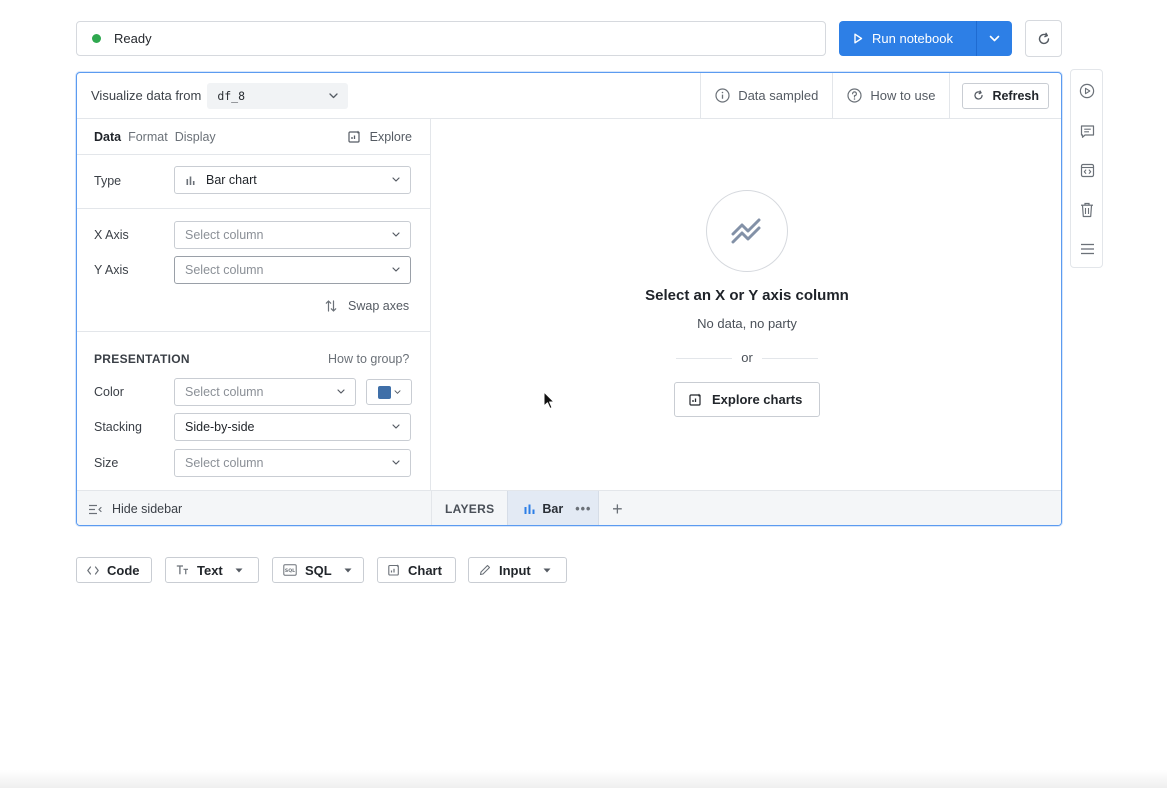 This screenshot has height=788, width=1167. I want to click on empty-state-title: Select an X or Y axis column, so click(747, 295).